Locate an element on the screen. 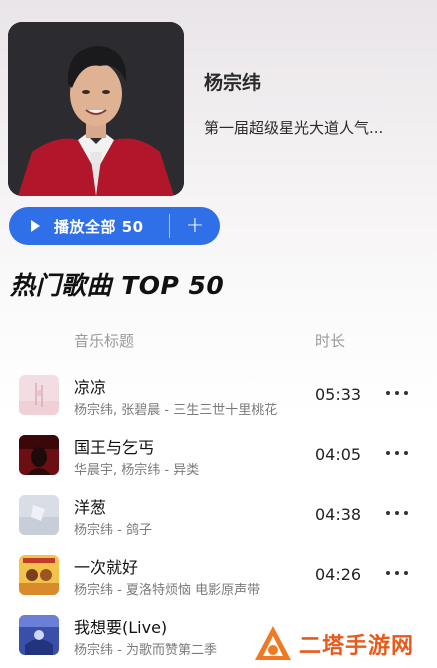  song-title: 国王与乞丐 is located at coordinates (114, 447).